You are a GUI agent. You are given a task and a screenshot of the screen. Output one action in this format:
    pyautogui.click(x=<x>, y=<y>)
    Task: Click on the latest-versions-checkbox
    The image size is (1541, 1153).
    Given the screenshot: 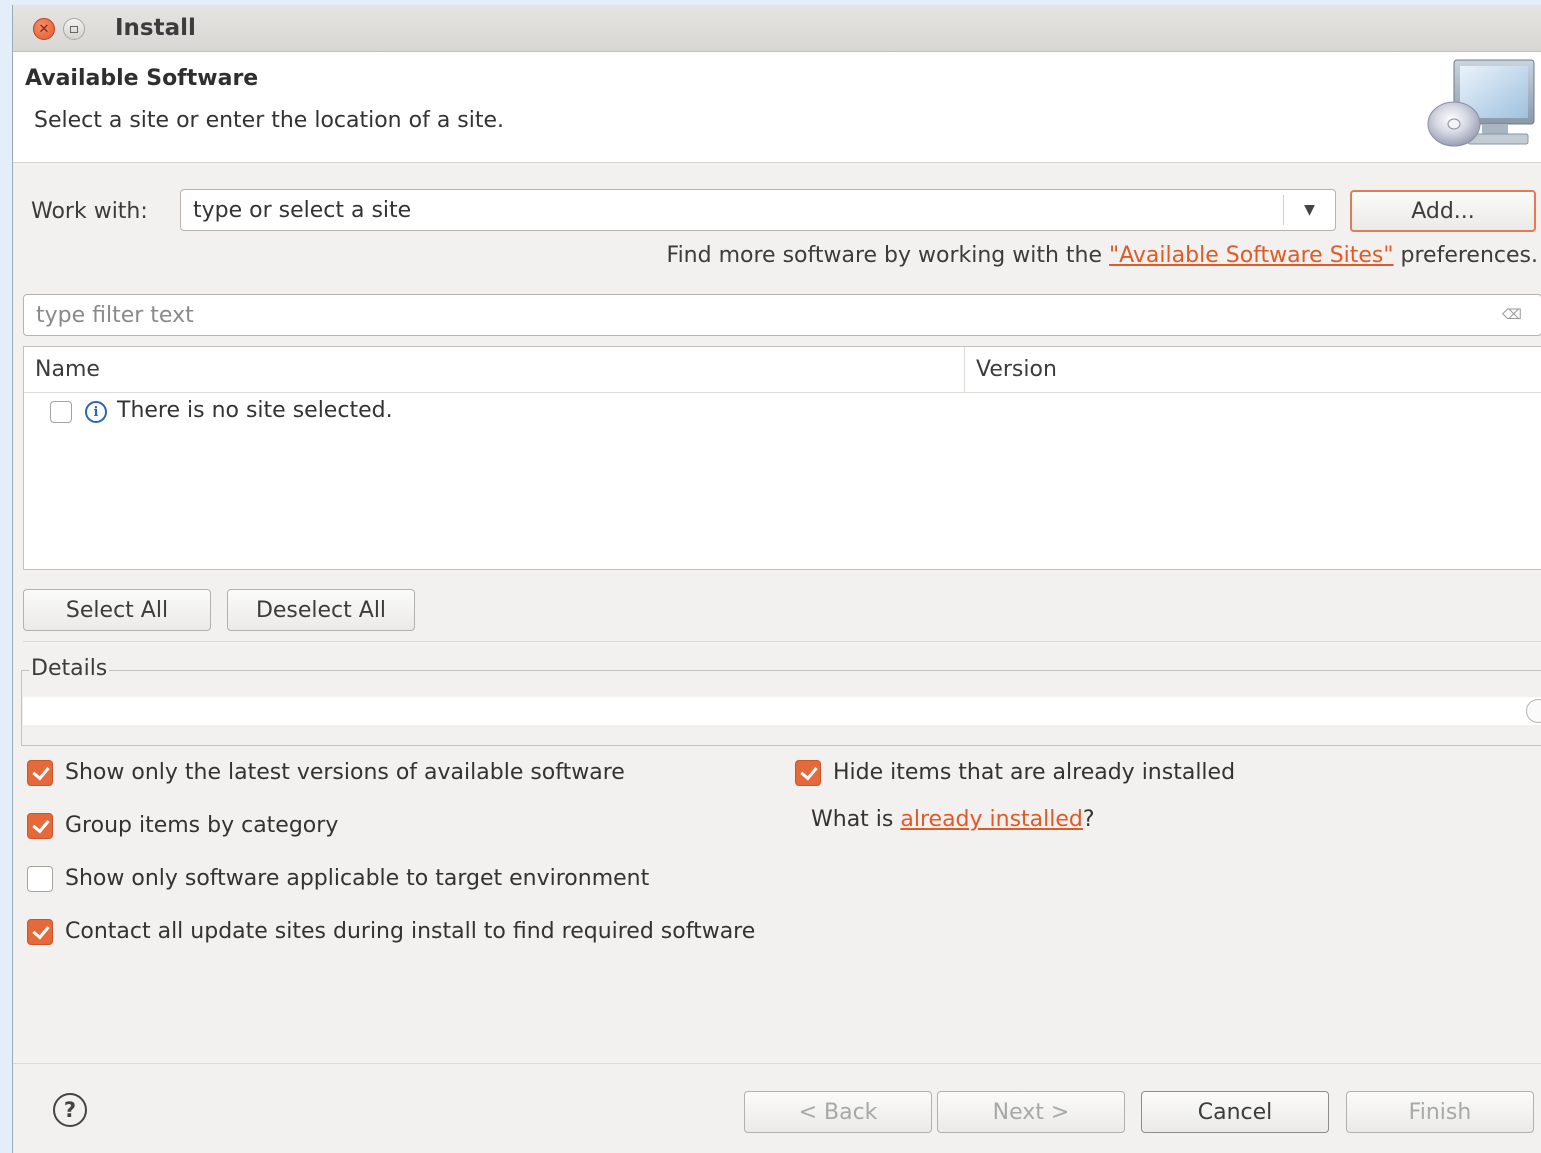 What is the action you would take?
    pyautogui.click(x=40, y=773)
    